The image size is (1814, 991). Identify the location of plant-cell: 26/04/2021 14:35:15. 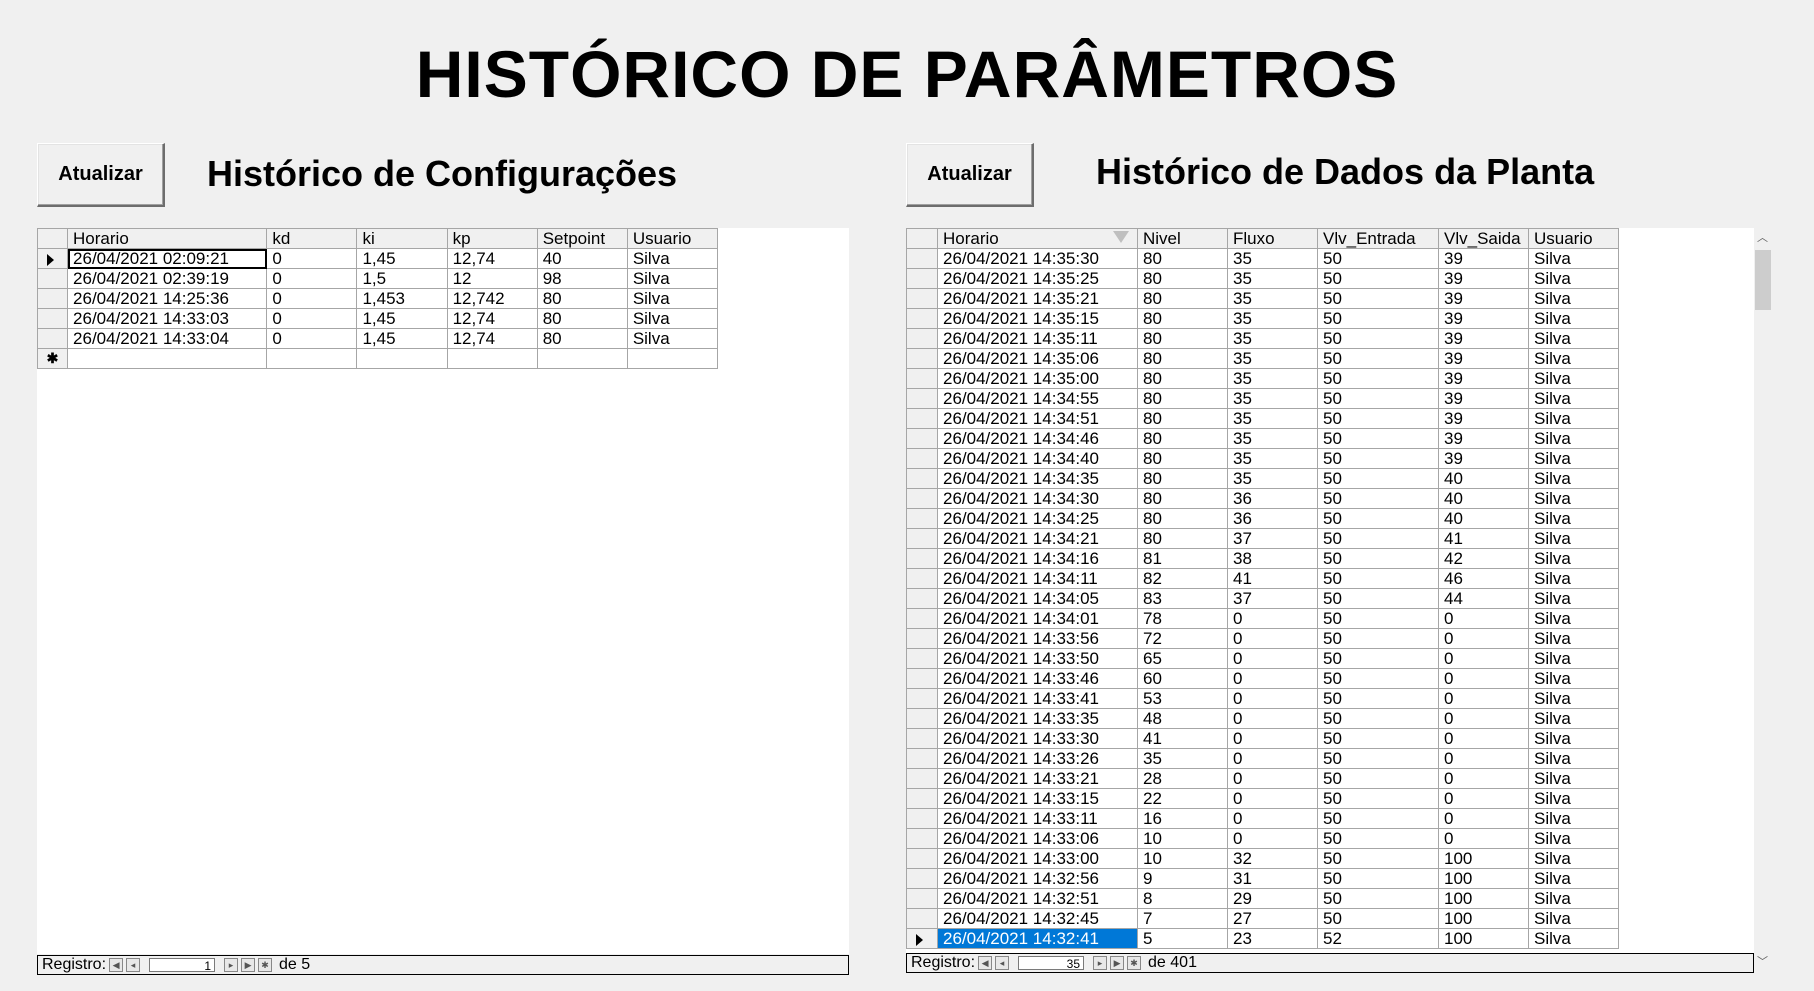
(1037, 318).